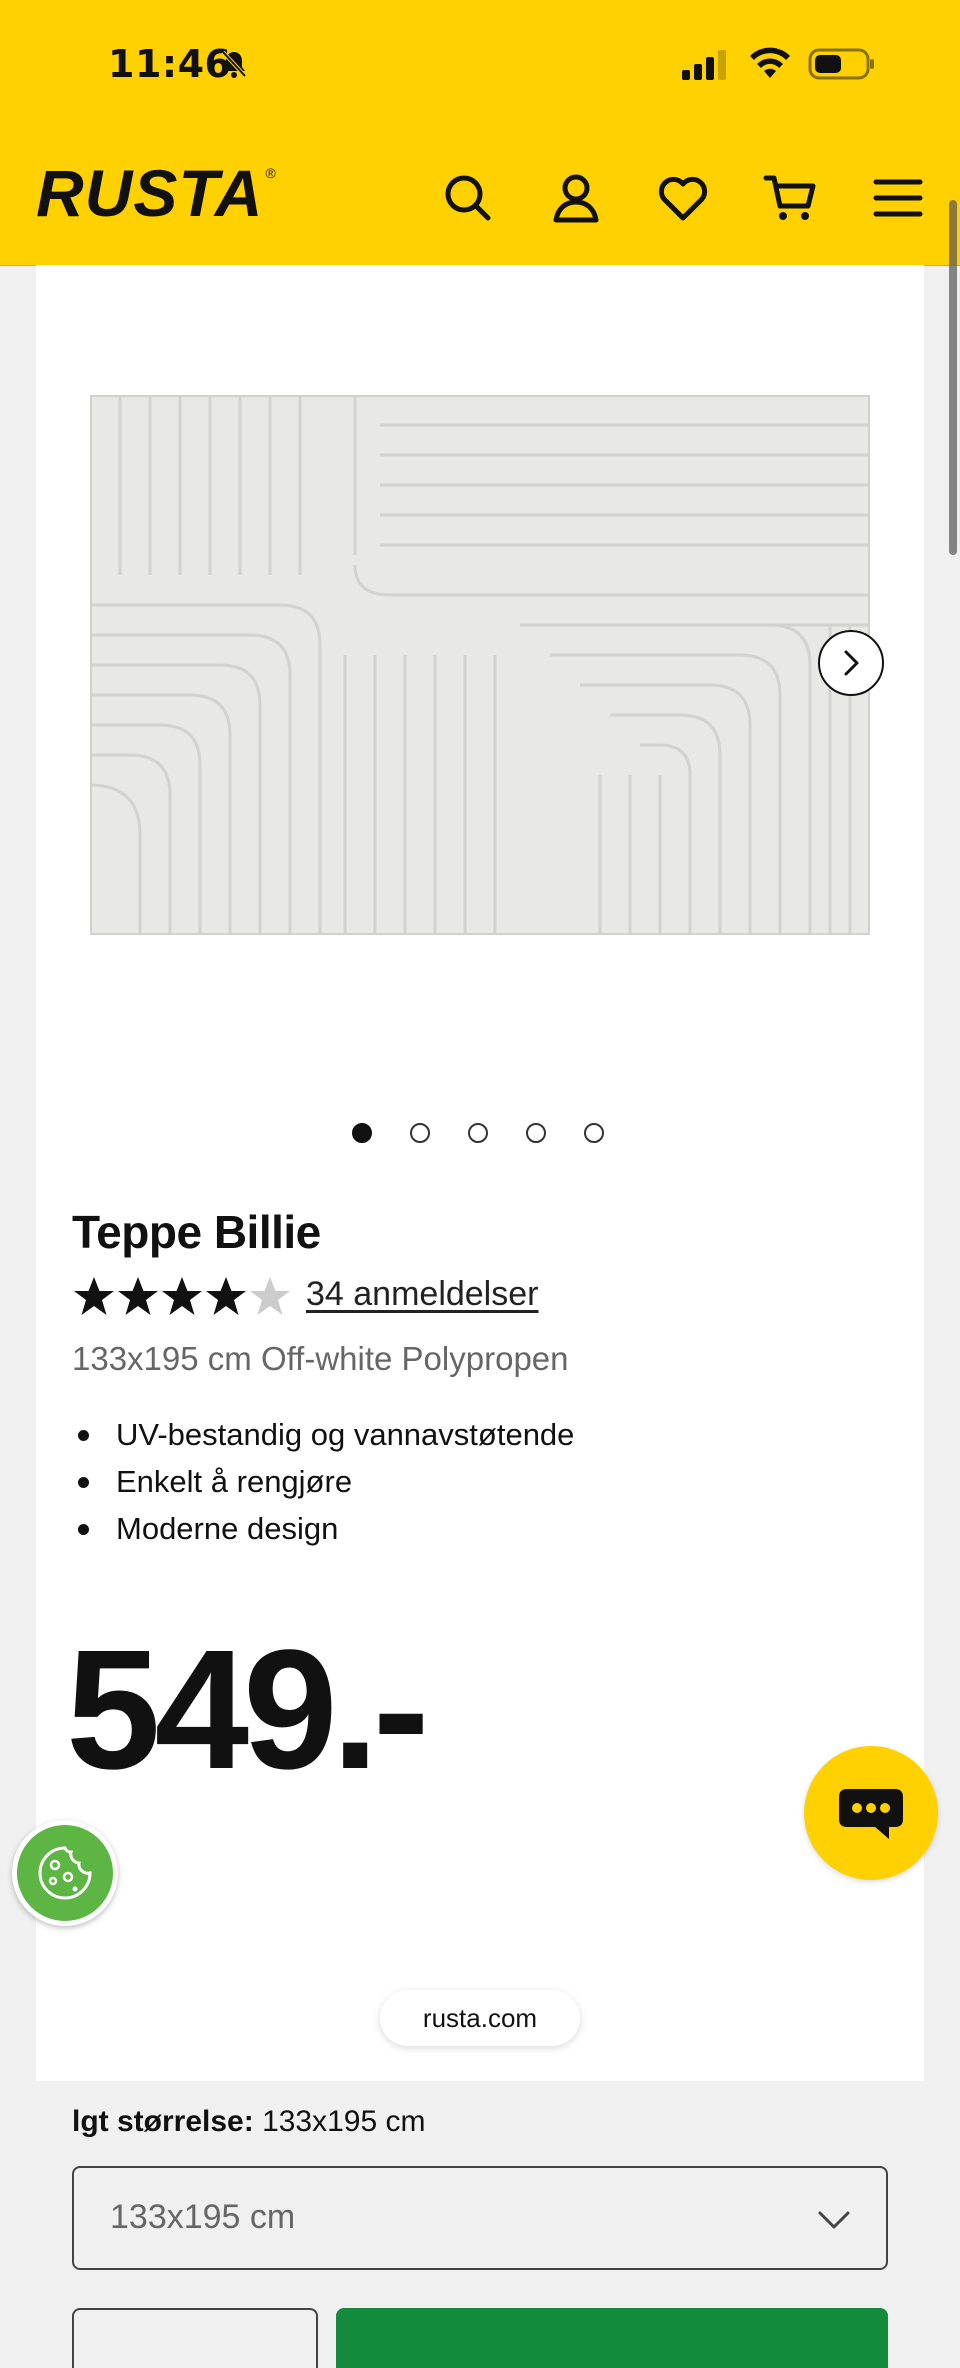  I want to click on size-label-value: 133x195 cm, so click(344, 2121).